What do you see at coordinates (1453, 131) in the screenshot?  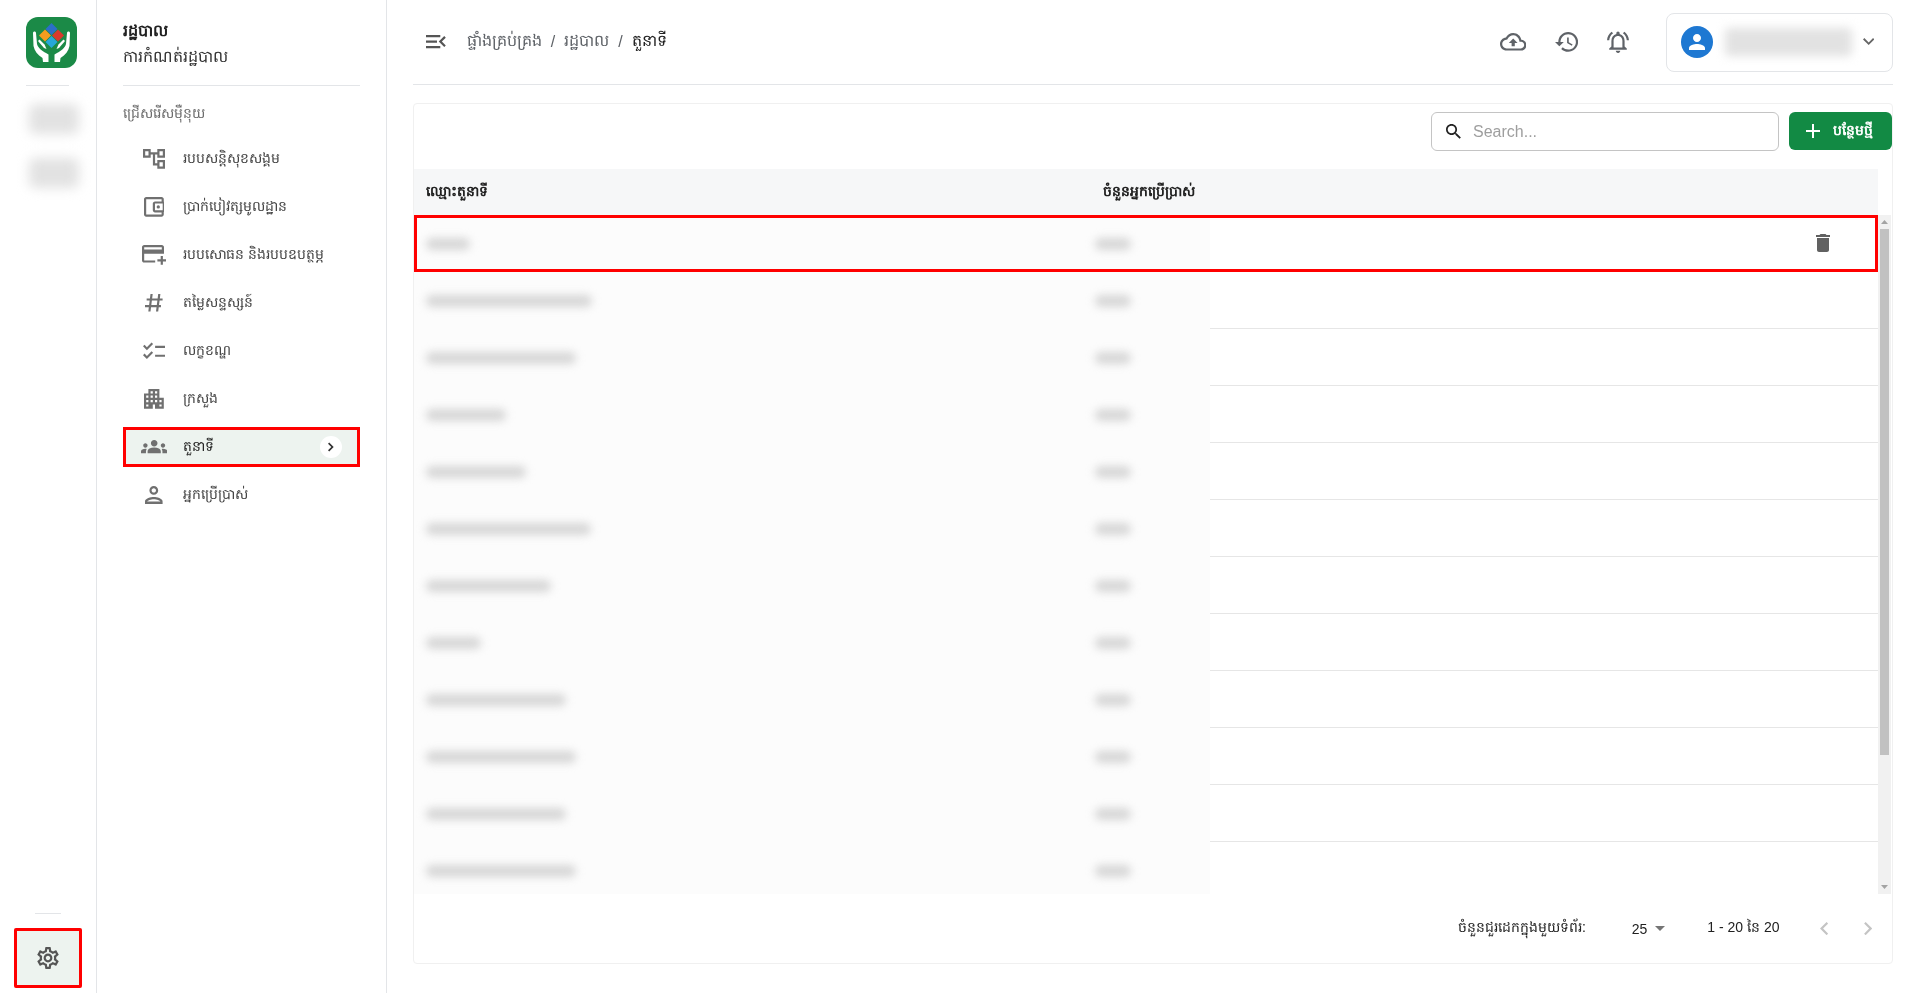 I see `search-icon` at bounding box center [1453, 131].